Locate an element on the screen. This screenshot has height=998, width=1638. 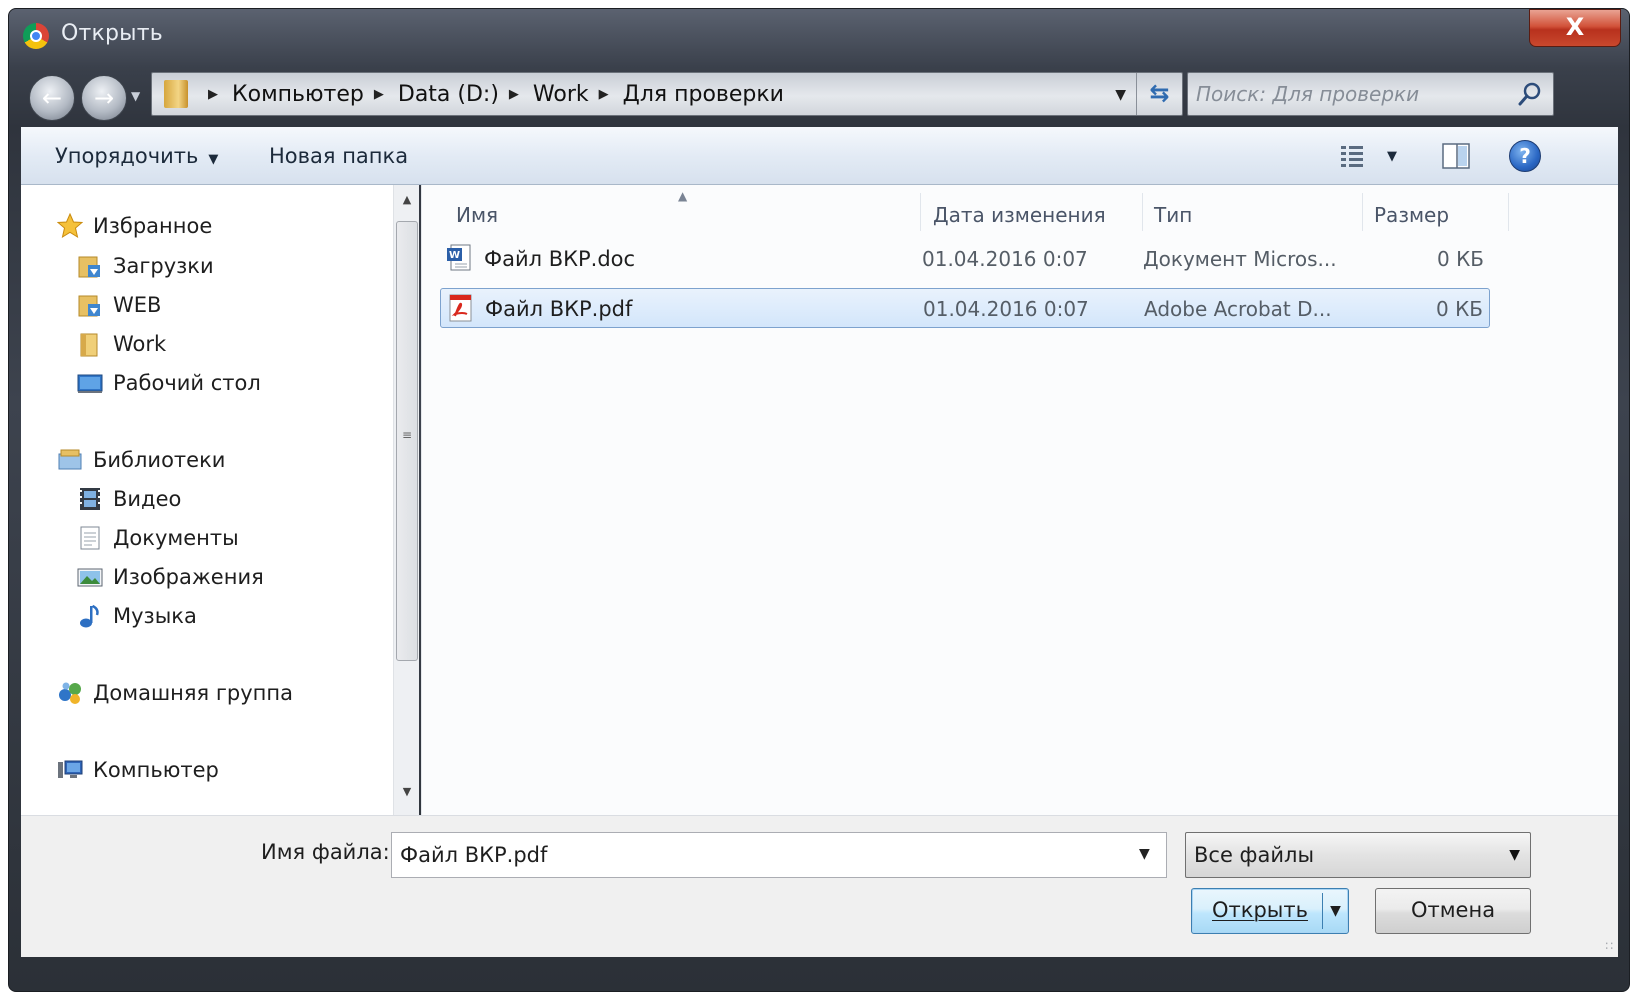
nav-label: Загрузки is located at coordinates (163, 266).